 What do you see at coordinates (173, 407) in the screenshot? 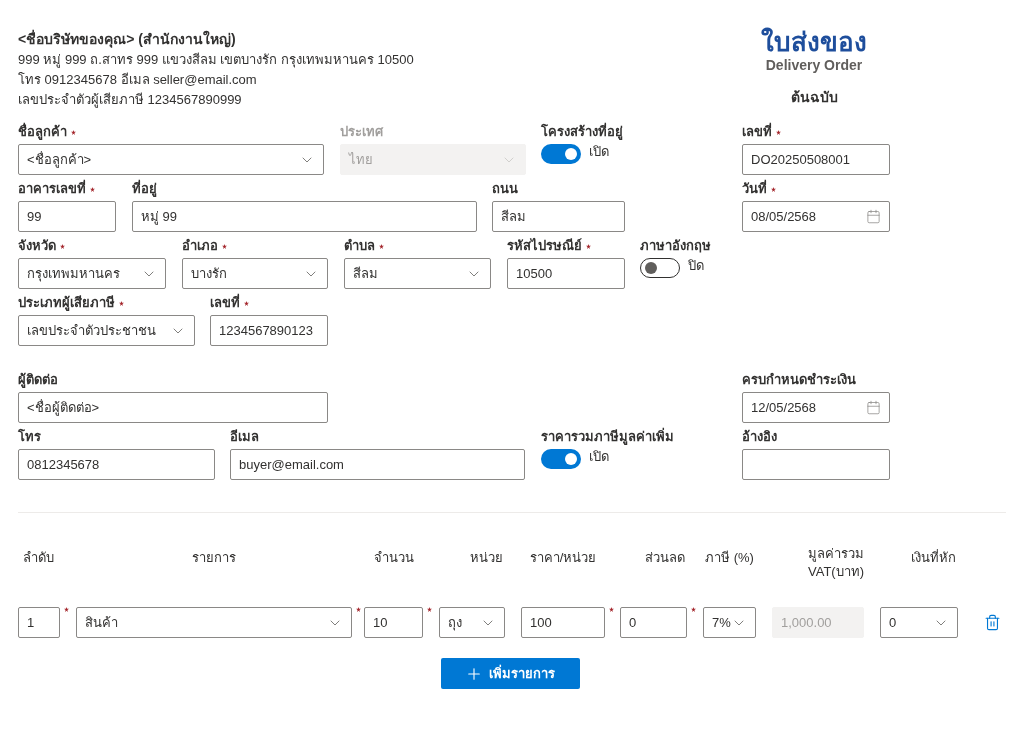
I see `input-field: <ชื่อผู้ติดต่อ>` at bounding box center [173, 407].